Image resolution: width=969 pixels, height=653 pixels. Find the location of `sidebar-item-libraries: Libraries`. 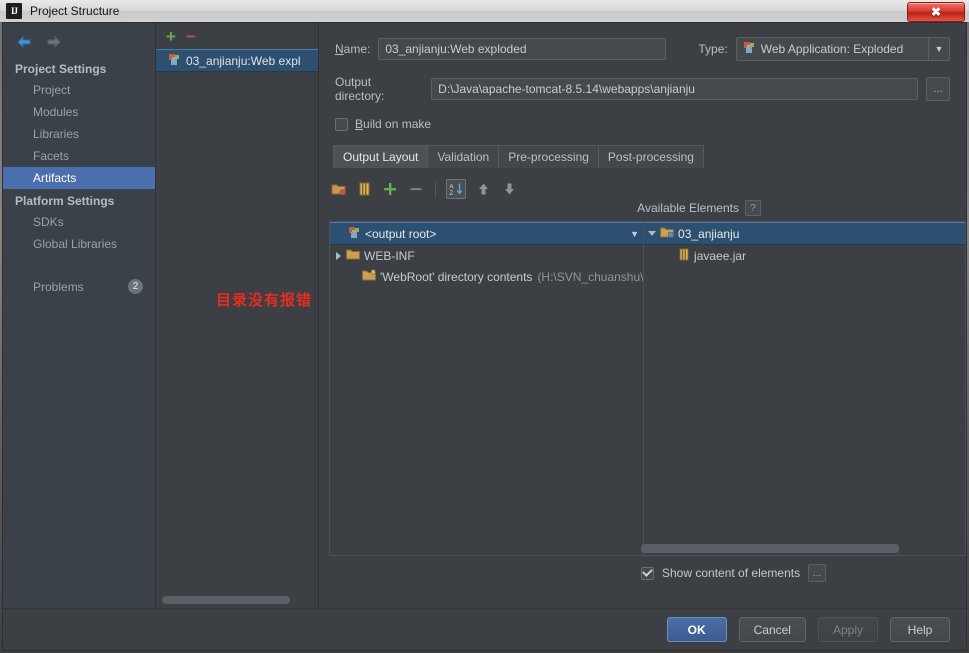

sidebar-item-libraries: Libraries is located at coordinates (79, 134).